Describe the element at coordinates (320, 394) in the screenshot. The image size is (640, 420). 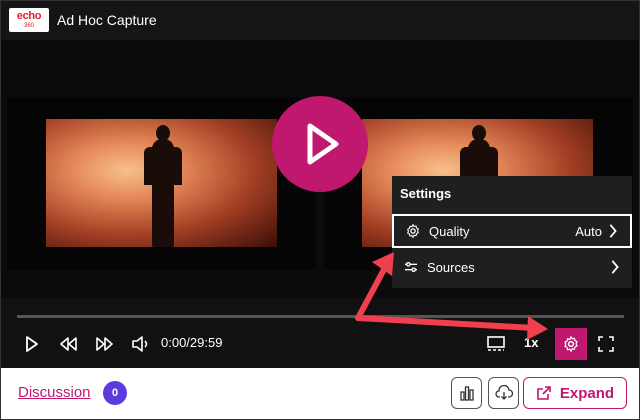
I see `footer-bar: Discussion 0 Expand` at that location.